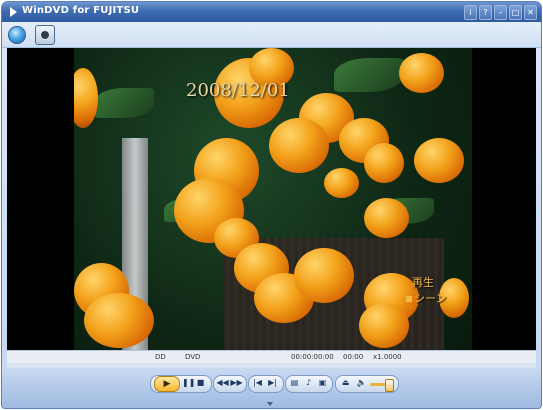  Describe the element at coordinates (389, 385) in the screenshot. I see `volume-slider-handle` at that location.